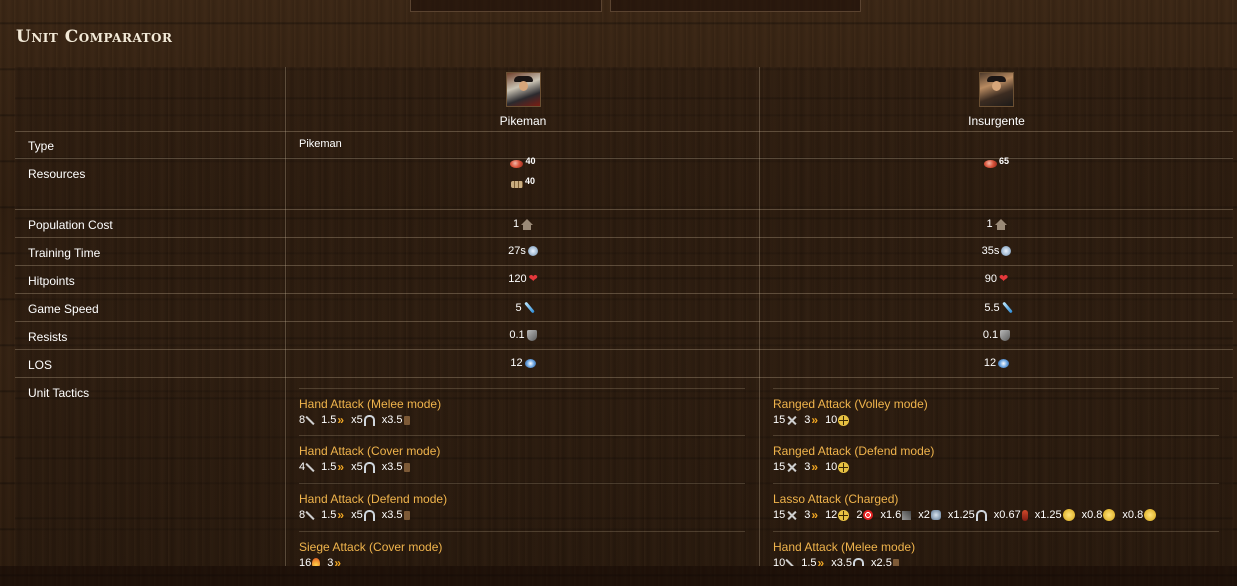 This screenshot has height=586, width=1237. What do you see at coordinates (63, 309) in the screenshot?
I see `row-label: Game Speed` at bounding box center [63, 309].